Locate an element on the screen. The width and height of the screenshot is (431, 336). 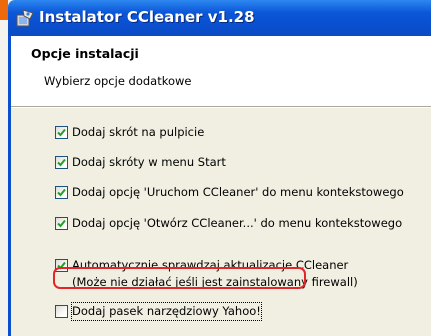
checkbox-context-run is located at coordinates (61, 192).